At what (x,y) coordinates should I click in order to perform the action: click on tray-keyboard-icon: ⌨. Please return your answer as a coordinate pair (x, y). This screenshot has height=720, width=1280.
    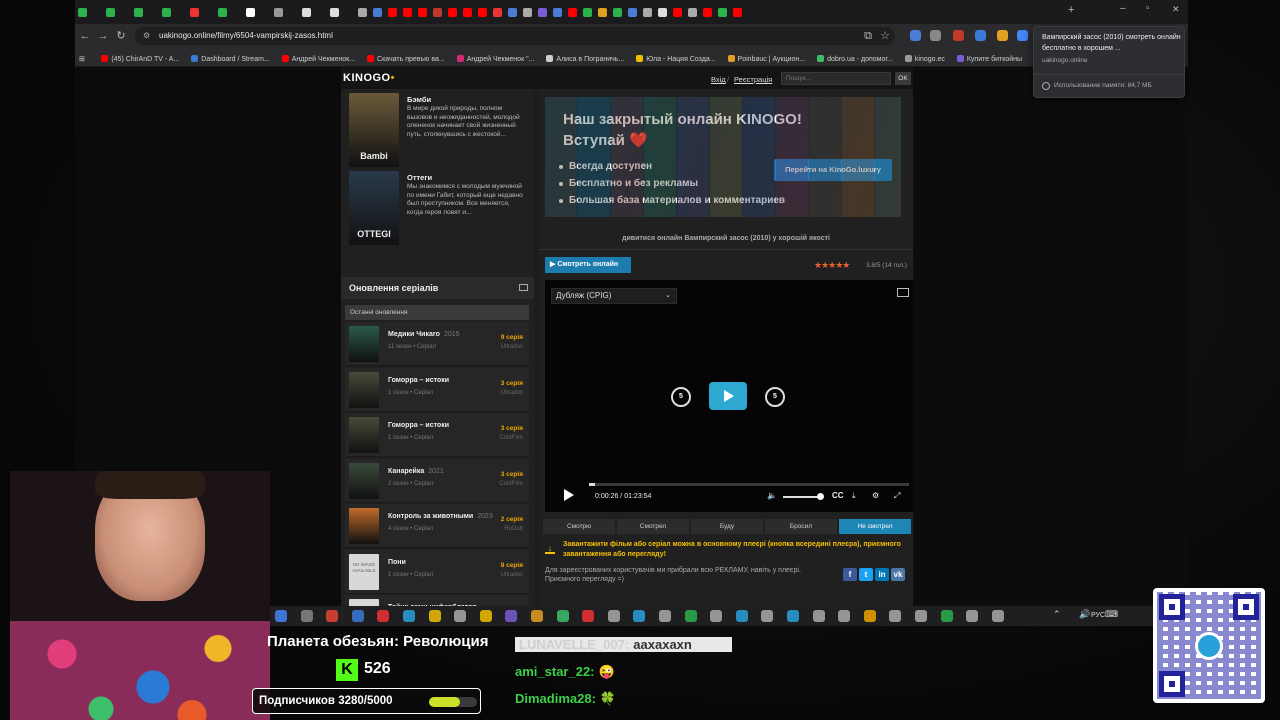
    Looking at the image, I should click on (1111, 614).